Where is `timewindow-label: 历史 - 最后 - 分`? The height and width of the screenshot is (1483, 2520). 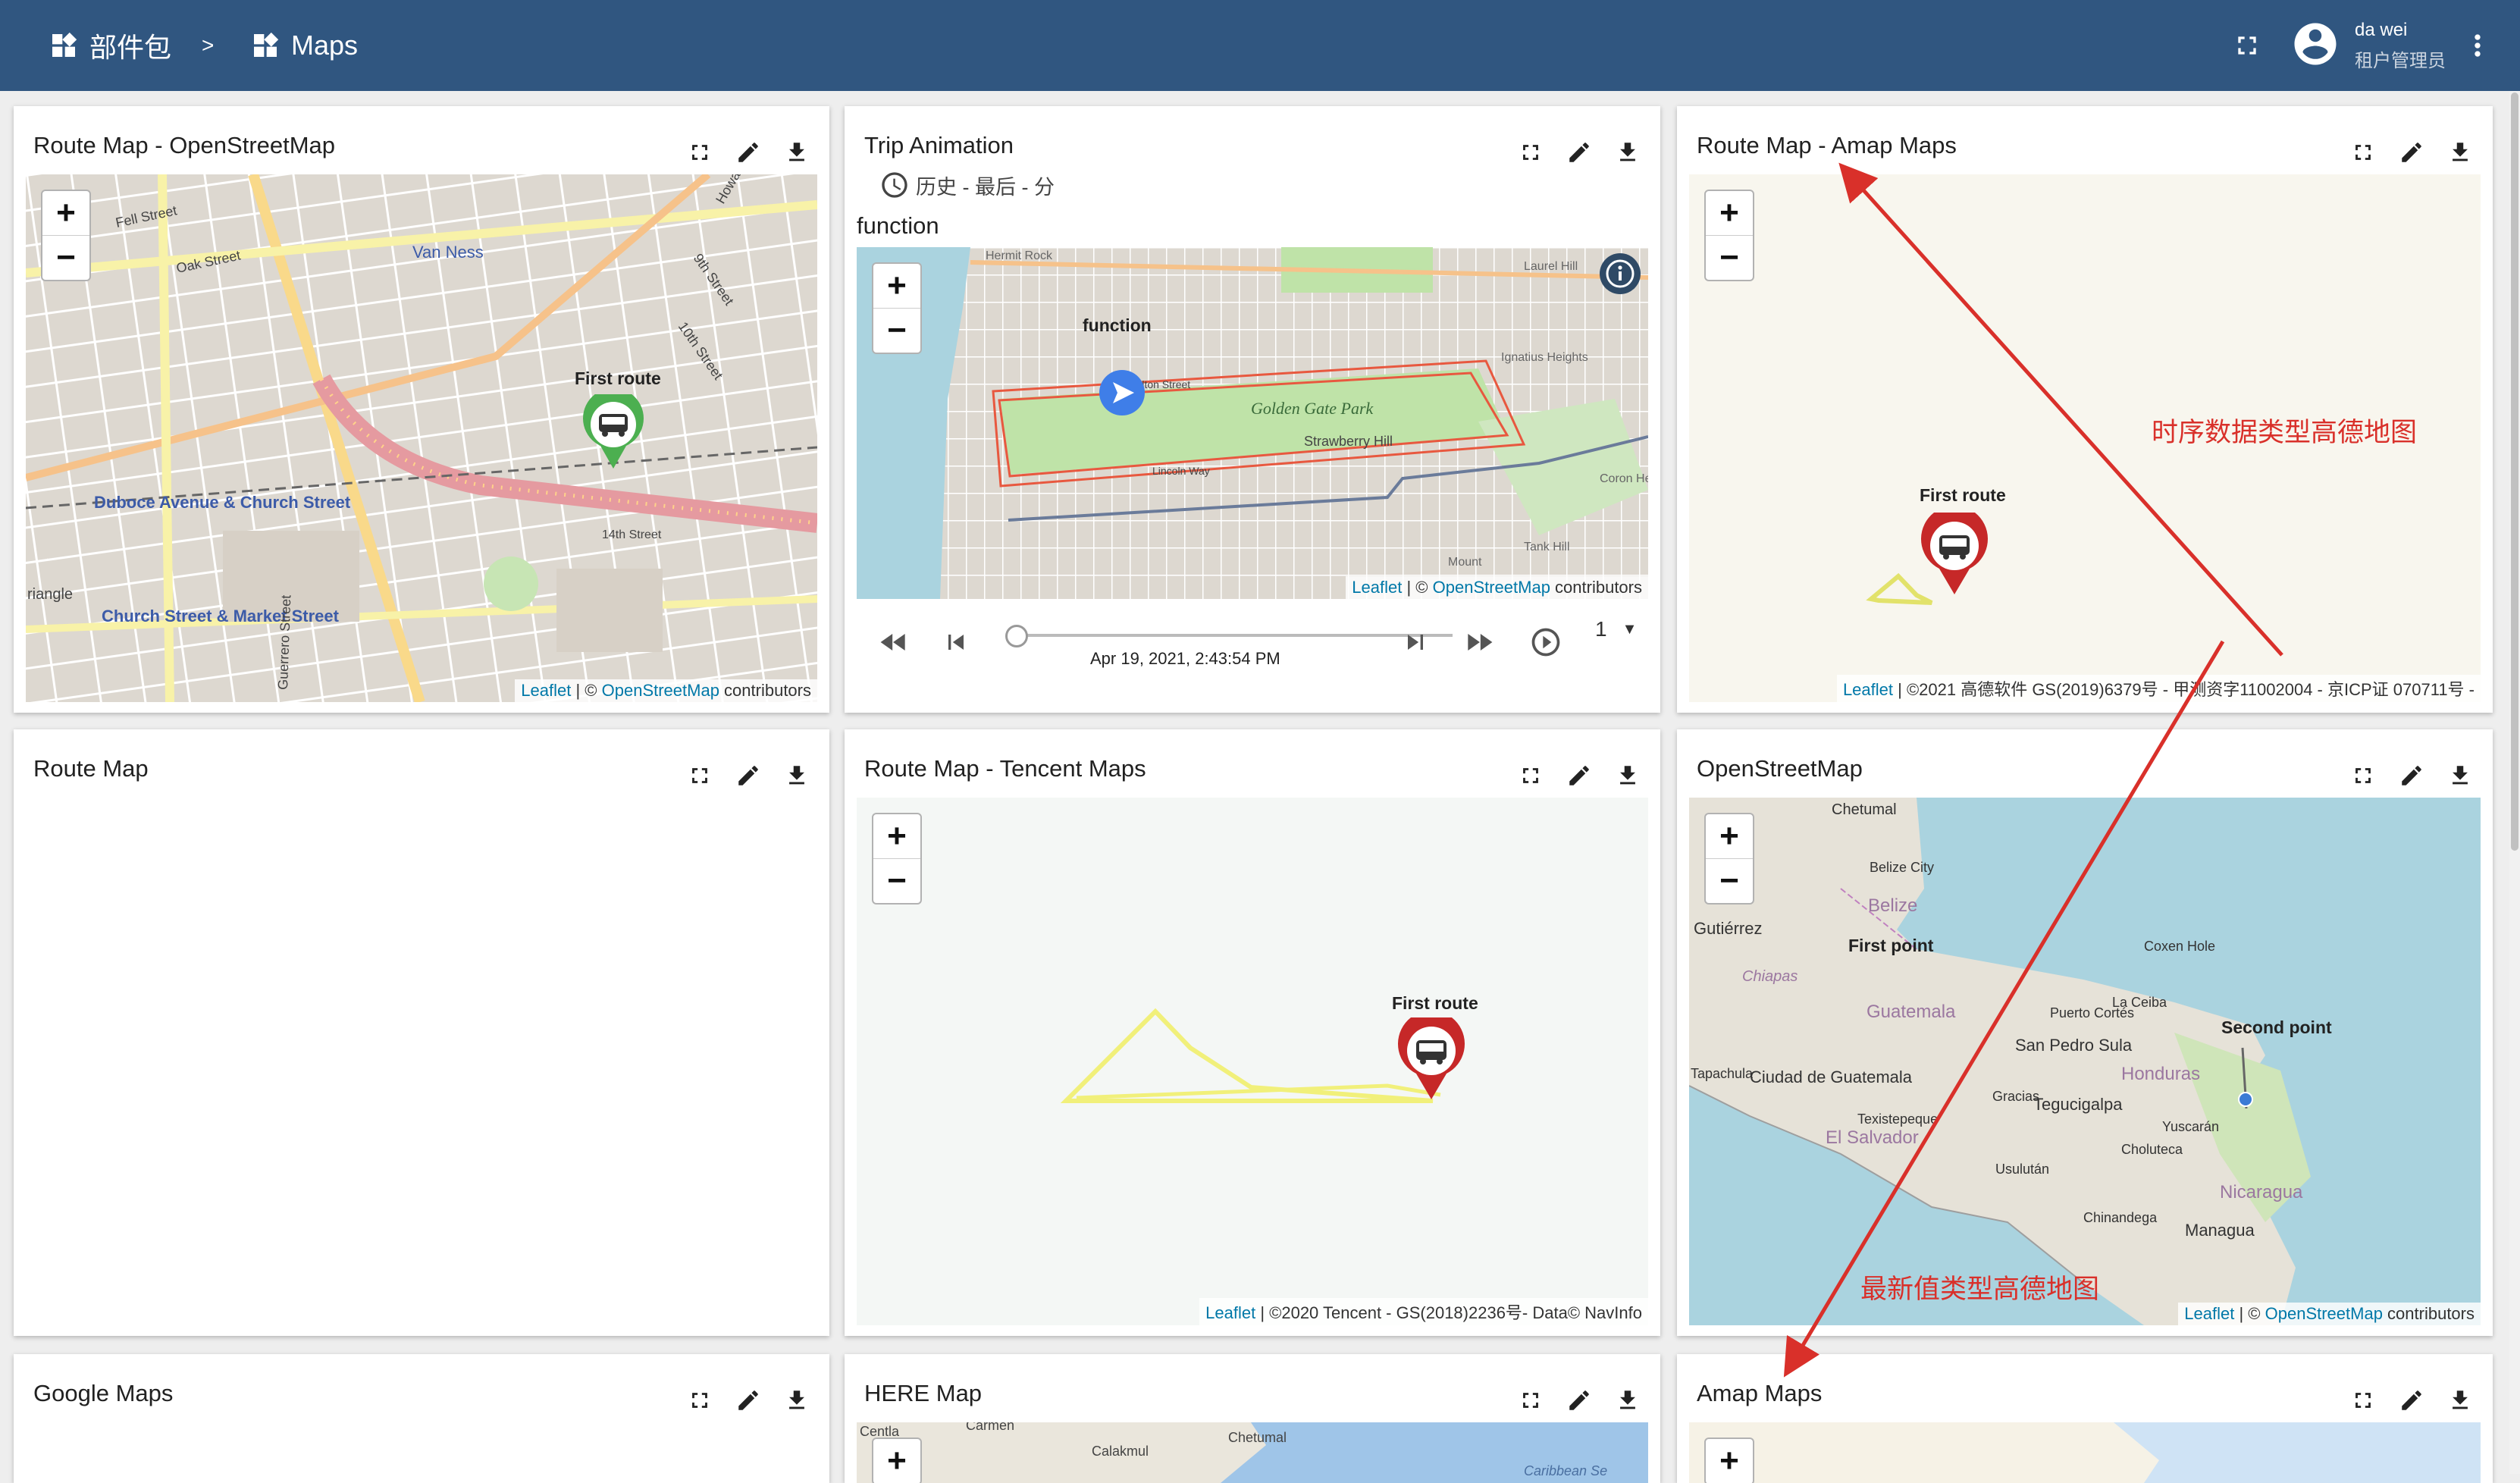
timewindow-label: 历史 - 最后 - 分 is located at coordinates (985, 187).